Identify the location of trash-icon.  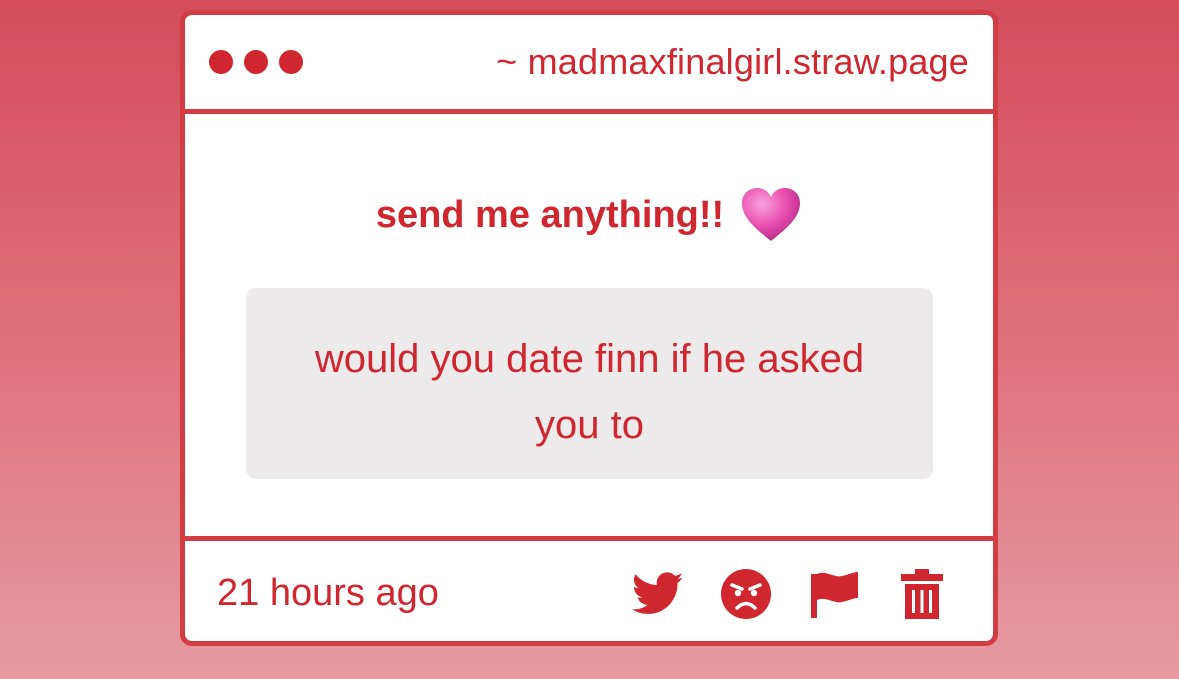
(922, 594).